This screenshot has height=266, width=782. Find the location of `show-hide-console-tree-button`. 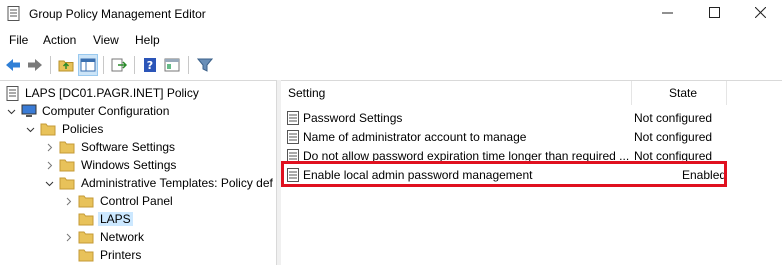

show-hide-console-tree-button is located at coordinates (88, 65).